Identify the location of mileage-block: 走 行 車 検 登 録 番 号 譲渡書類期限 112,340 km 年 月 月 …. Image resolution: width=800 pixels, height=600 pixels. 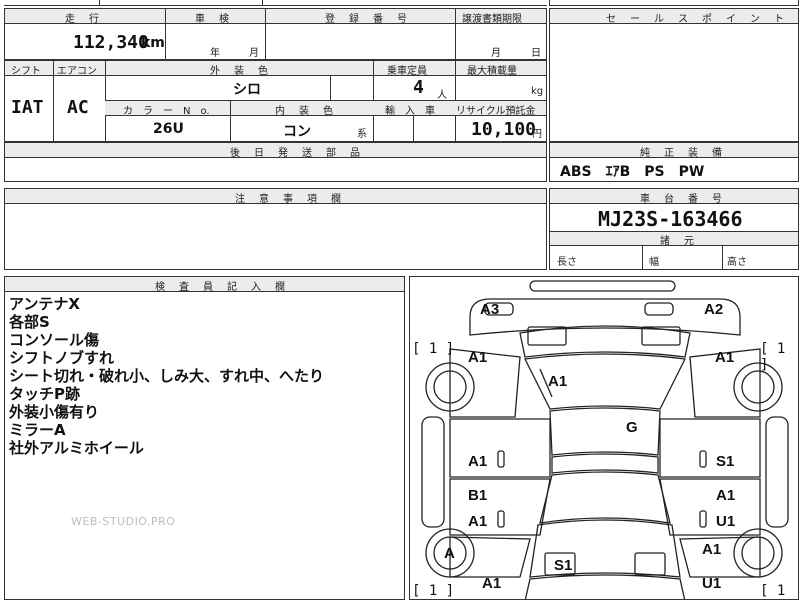
(275, 34).